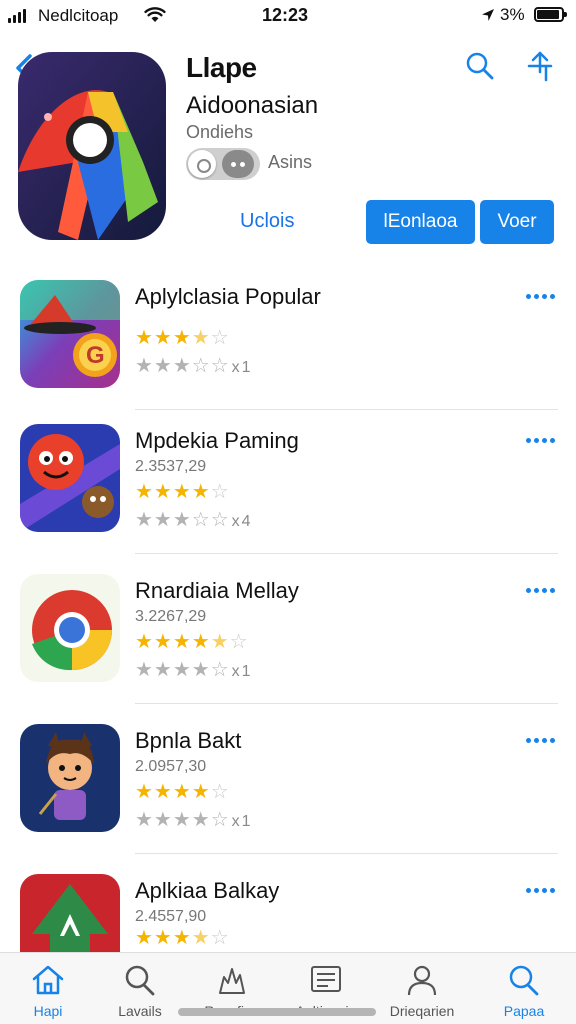  I want to click on app-icon-cartoon, so click(70, 778).